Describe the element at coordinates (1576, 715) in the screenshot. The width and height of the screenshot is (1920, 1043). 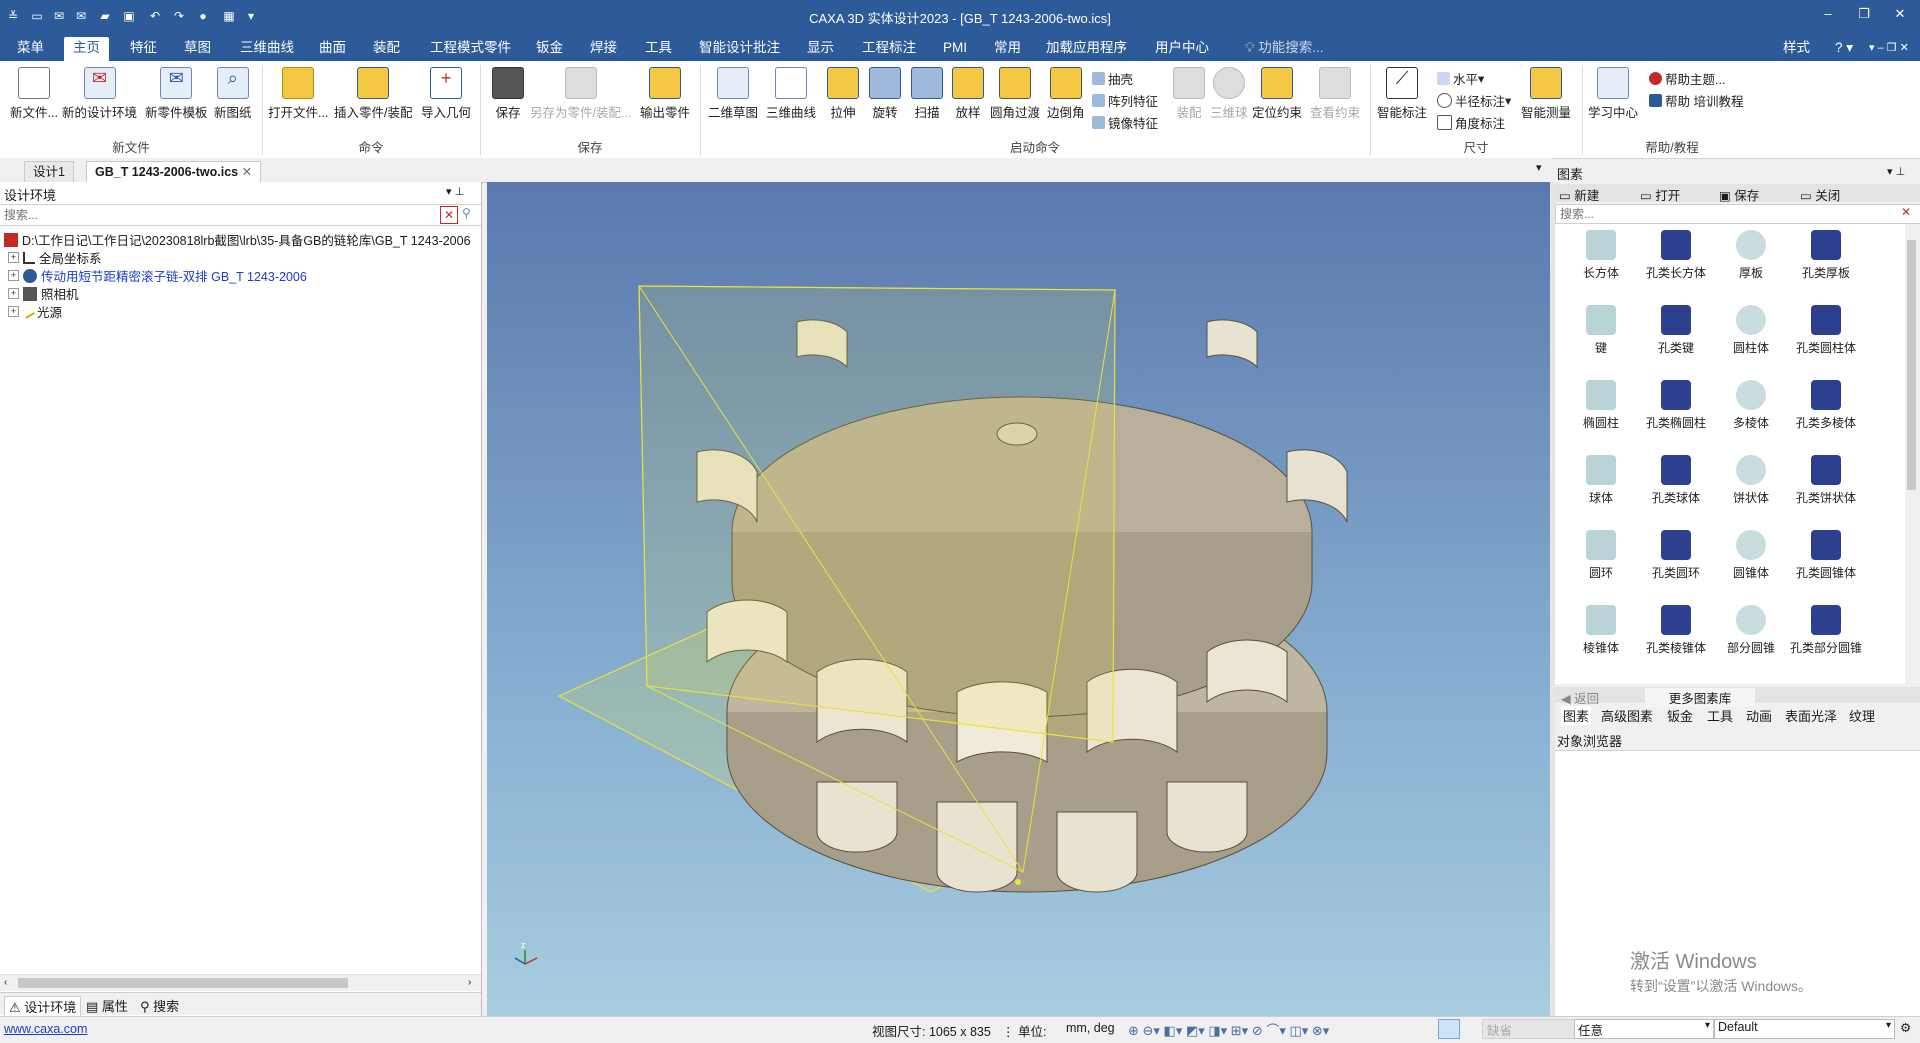
I see `tab-elements: 图素` at that location.